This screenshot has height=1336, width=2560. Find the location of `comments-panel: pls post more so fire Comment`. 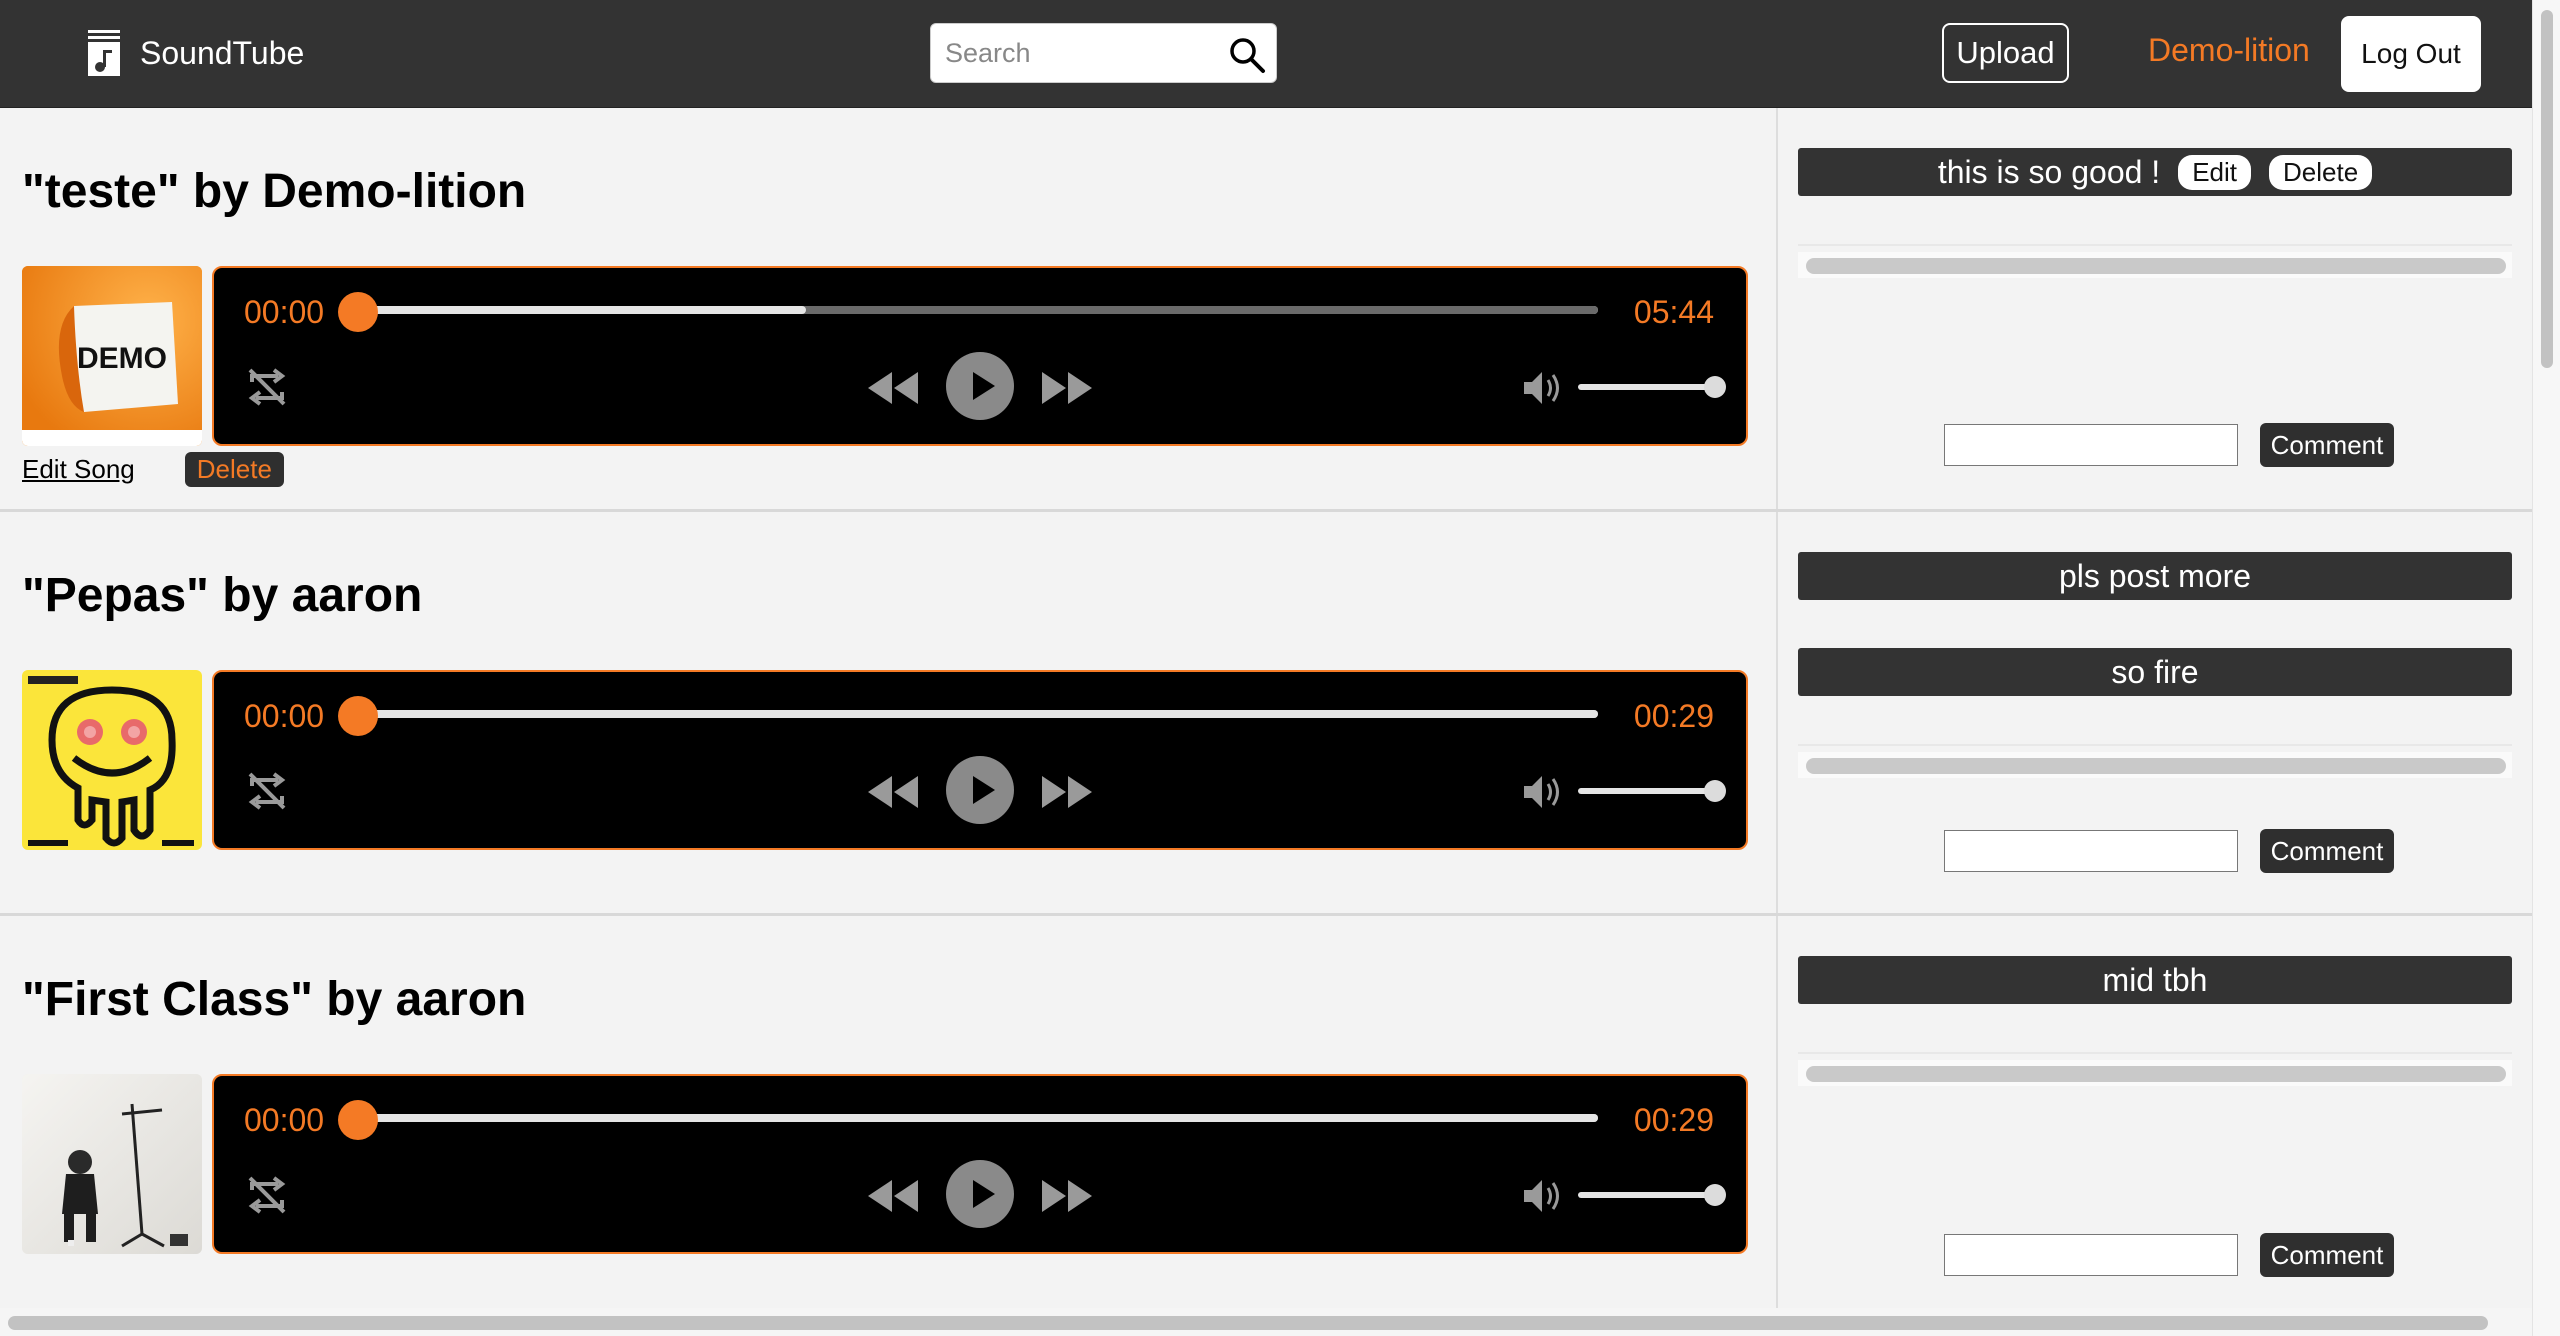

comments-panel: pls post more so fire Comment is located at coordinates (2156, 712).